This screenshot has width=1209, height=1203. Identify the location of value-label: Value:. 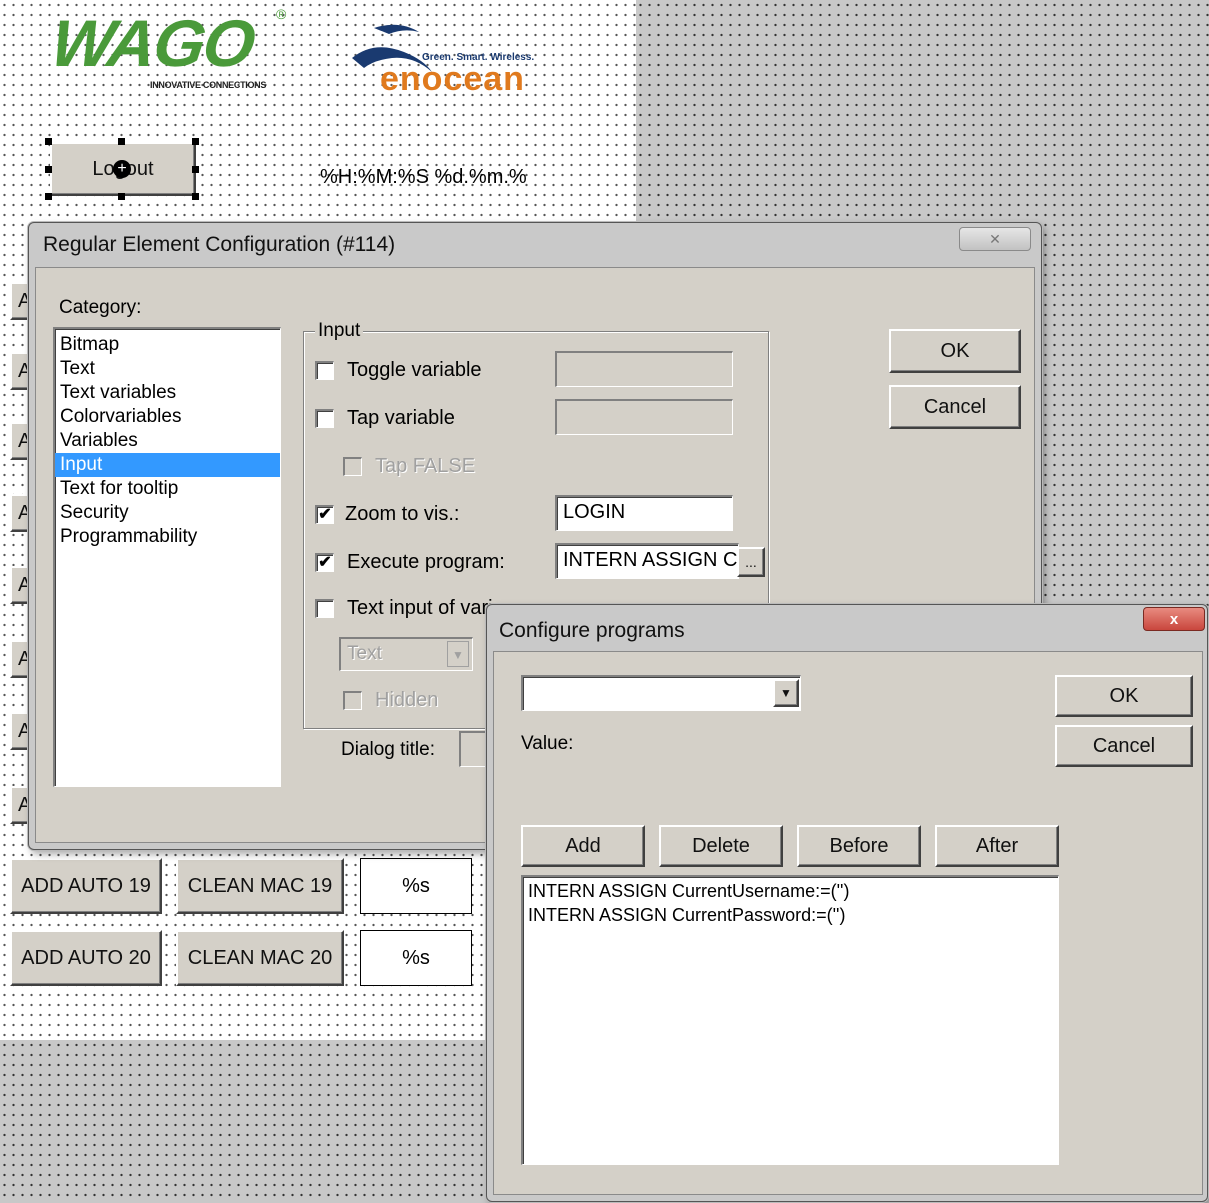
(547, 743).